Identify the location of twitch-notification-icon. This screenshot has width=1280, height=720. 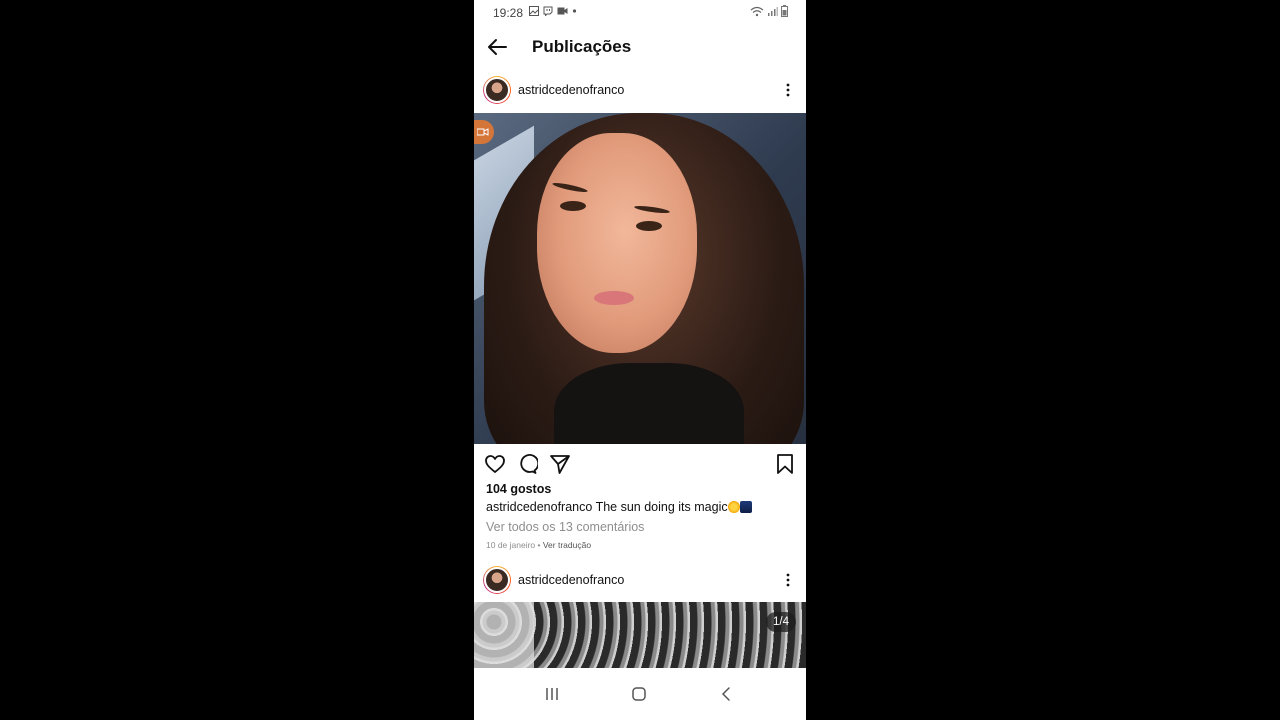
(548, 11).